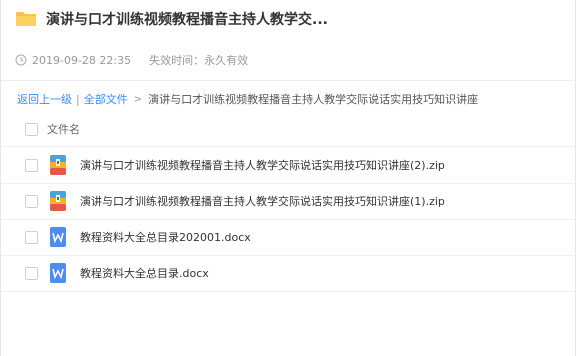  I want to click on column-filename: 文件名, so click(63, 129).